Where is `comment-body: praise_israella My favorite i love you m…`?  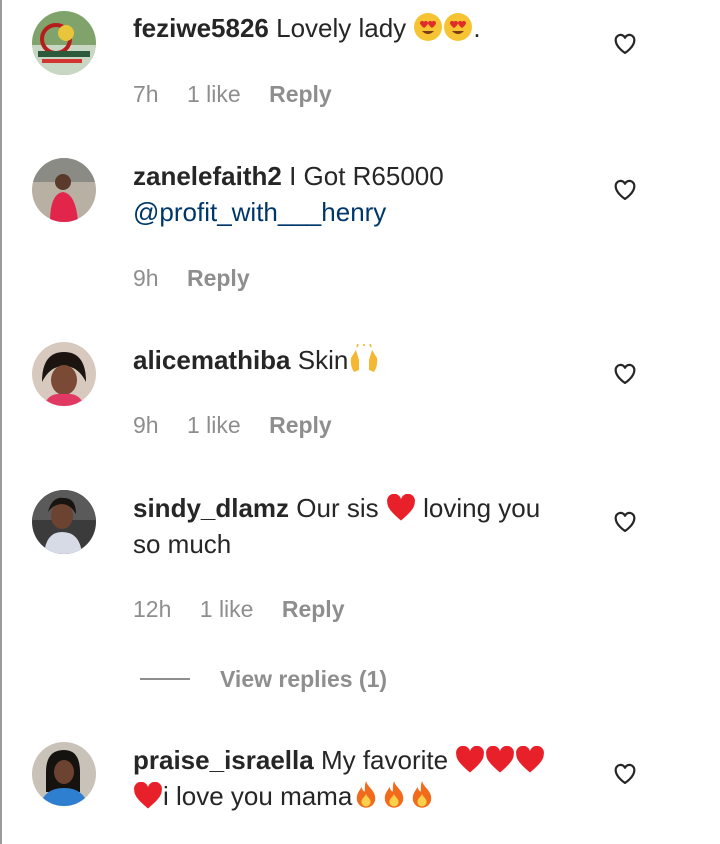
comment-body: praise_israella My favorite i love you m… is located at coordinates (353, 778).